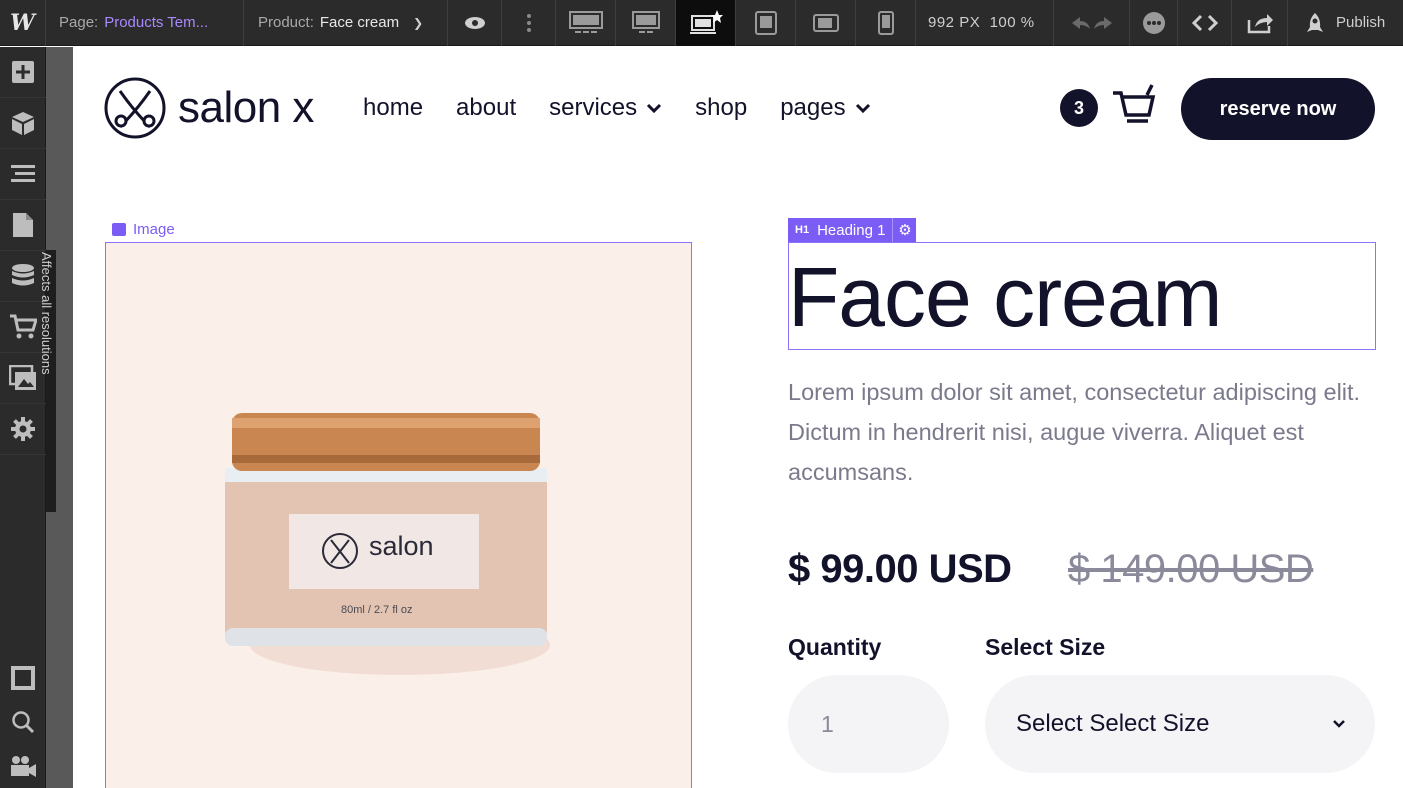 This screenshot has width=1403, height=788. I want to click on nav-services: services, so click(605, 108).